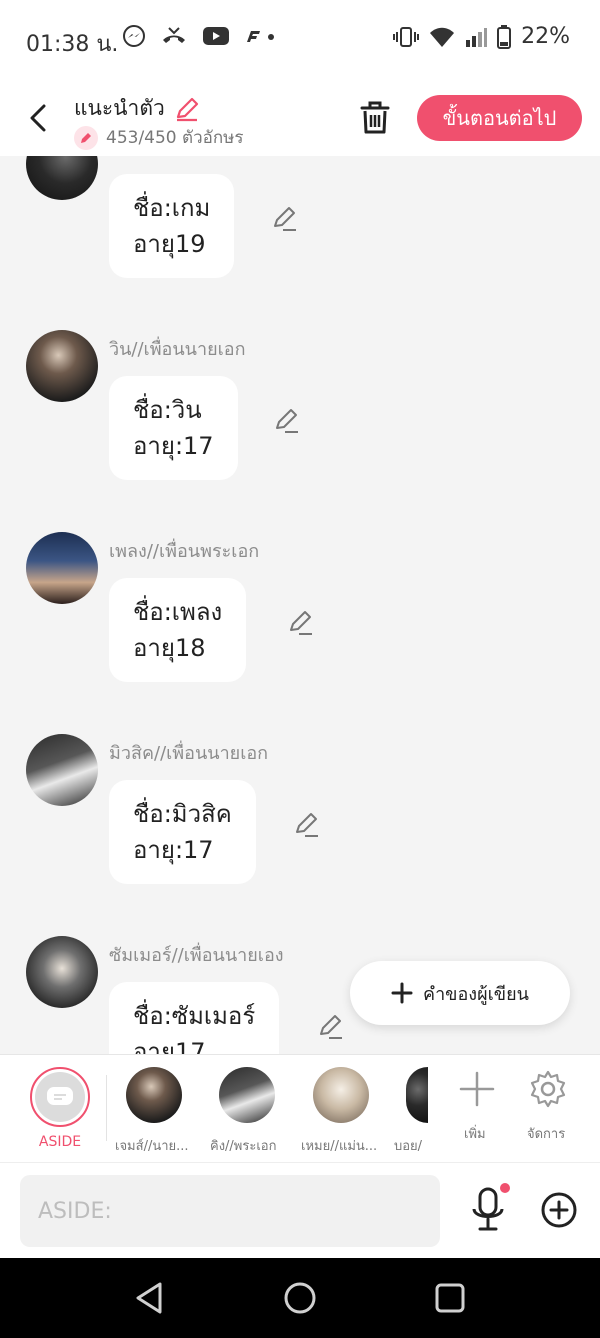 The height and width of the screenshot is (1338, 600). What do you see at coordinates (173, 428) in the screenshot?
I see `message-bubble: ชื่อ:วิน อายุ:17` at bounding box center [173, 428].